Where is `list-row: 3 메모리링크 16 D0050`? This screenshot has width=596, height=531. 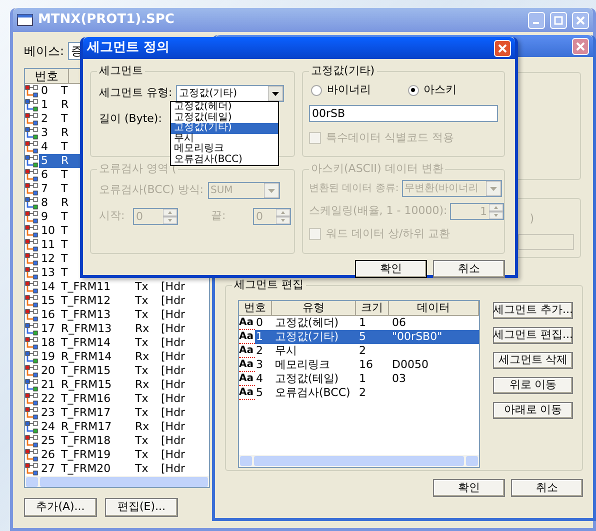
list-row: 3 메모리링크 16 D0050 is located at coordinates (367, 365).